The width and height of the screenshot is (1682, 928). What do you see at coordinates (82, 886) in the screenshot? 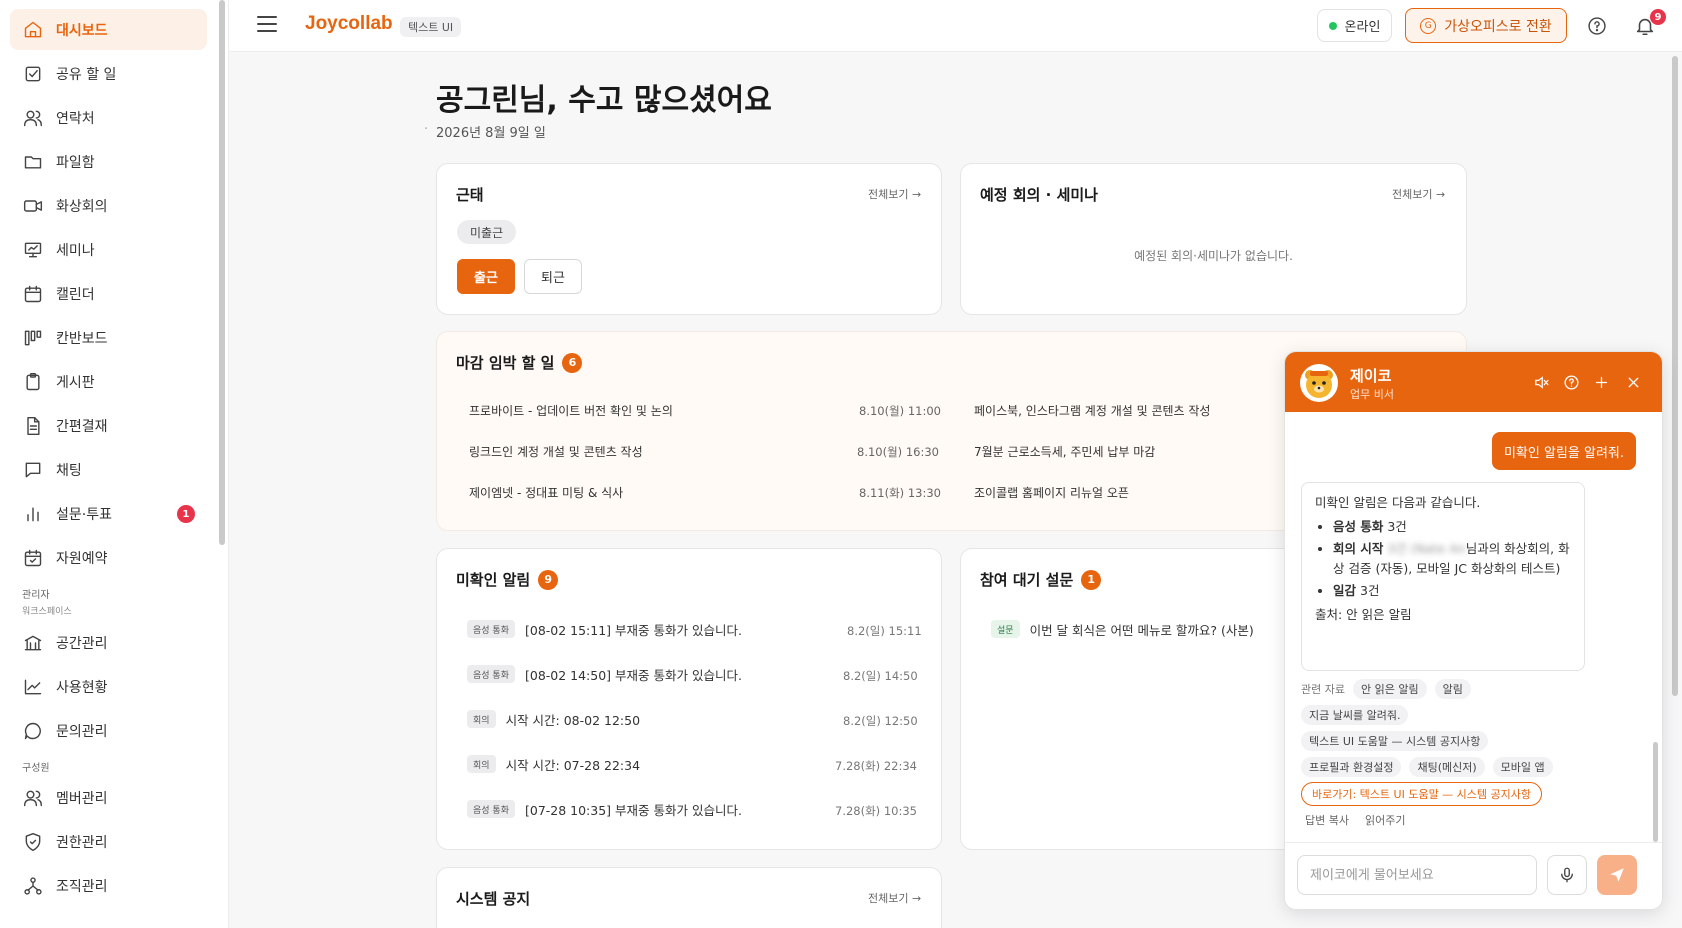
I see `sidebar-item-label: 조직관리` at bounding box center [82, 886].